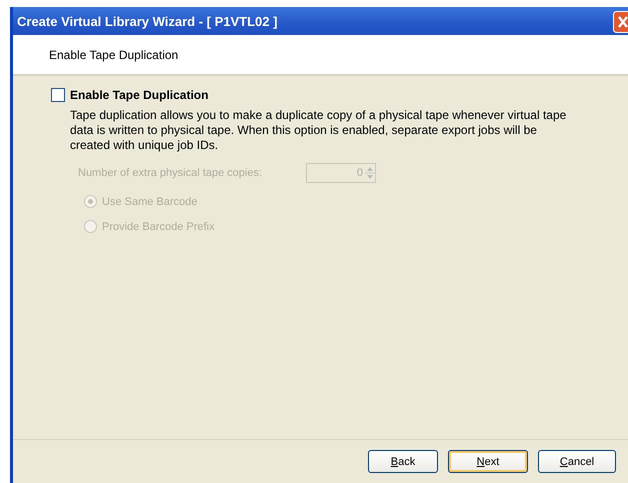 Image resolution: width=628 pixels, height=483 pixels. Describe the element at coordinates (158, 226) in the screenshot. I see `radio-label: Provide Barcode Prefix` at that location.